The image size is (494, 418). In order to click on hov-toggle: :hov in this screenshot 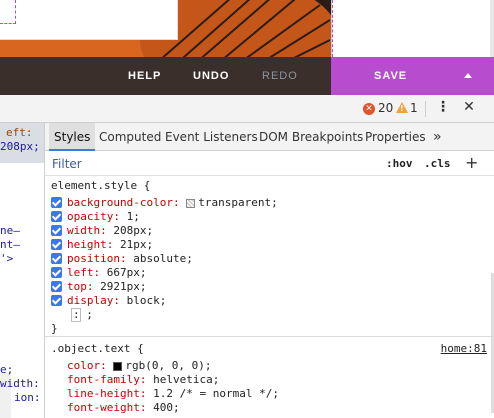, I will do `click(399, 163)`.